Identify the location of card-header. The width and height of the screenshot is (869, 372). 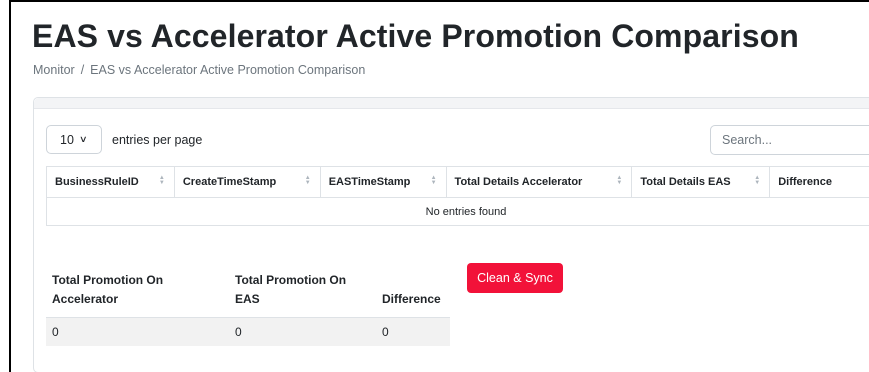
(451, 103).